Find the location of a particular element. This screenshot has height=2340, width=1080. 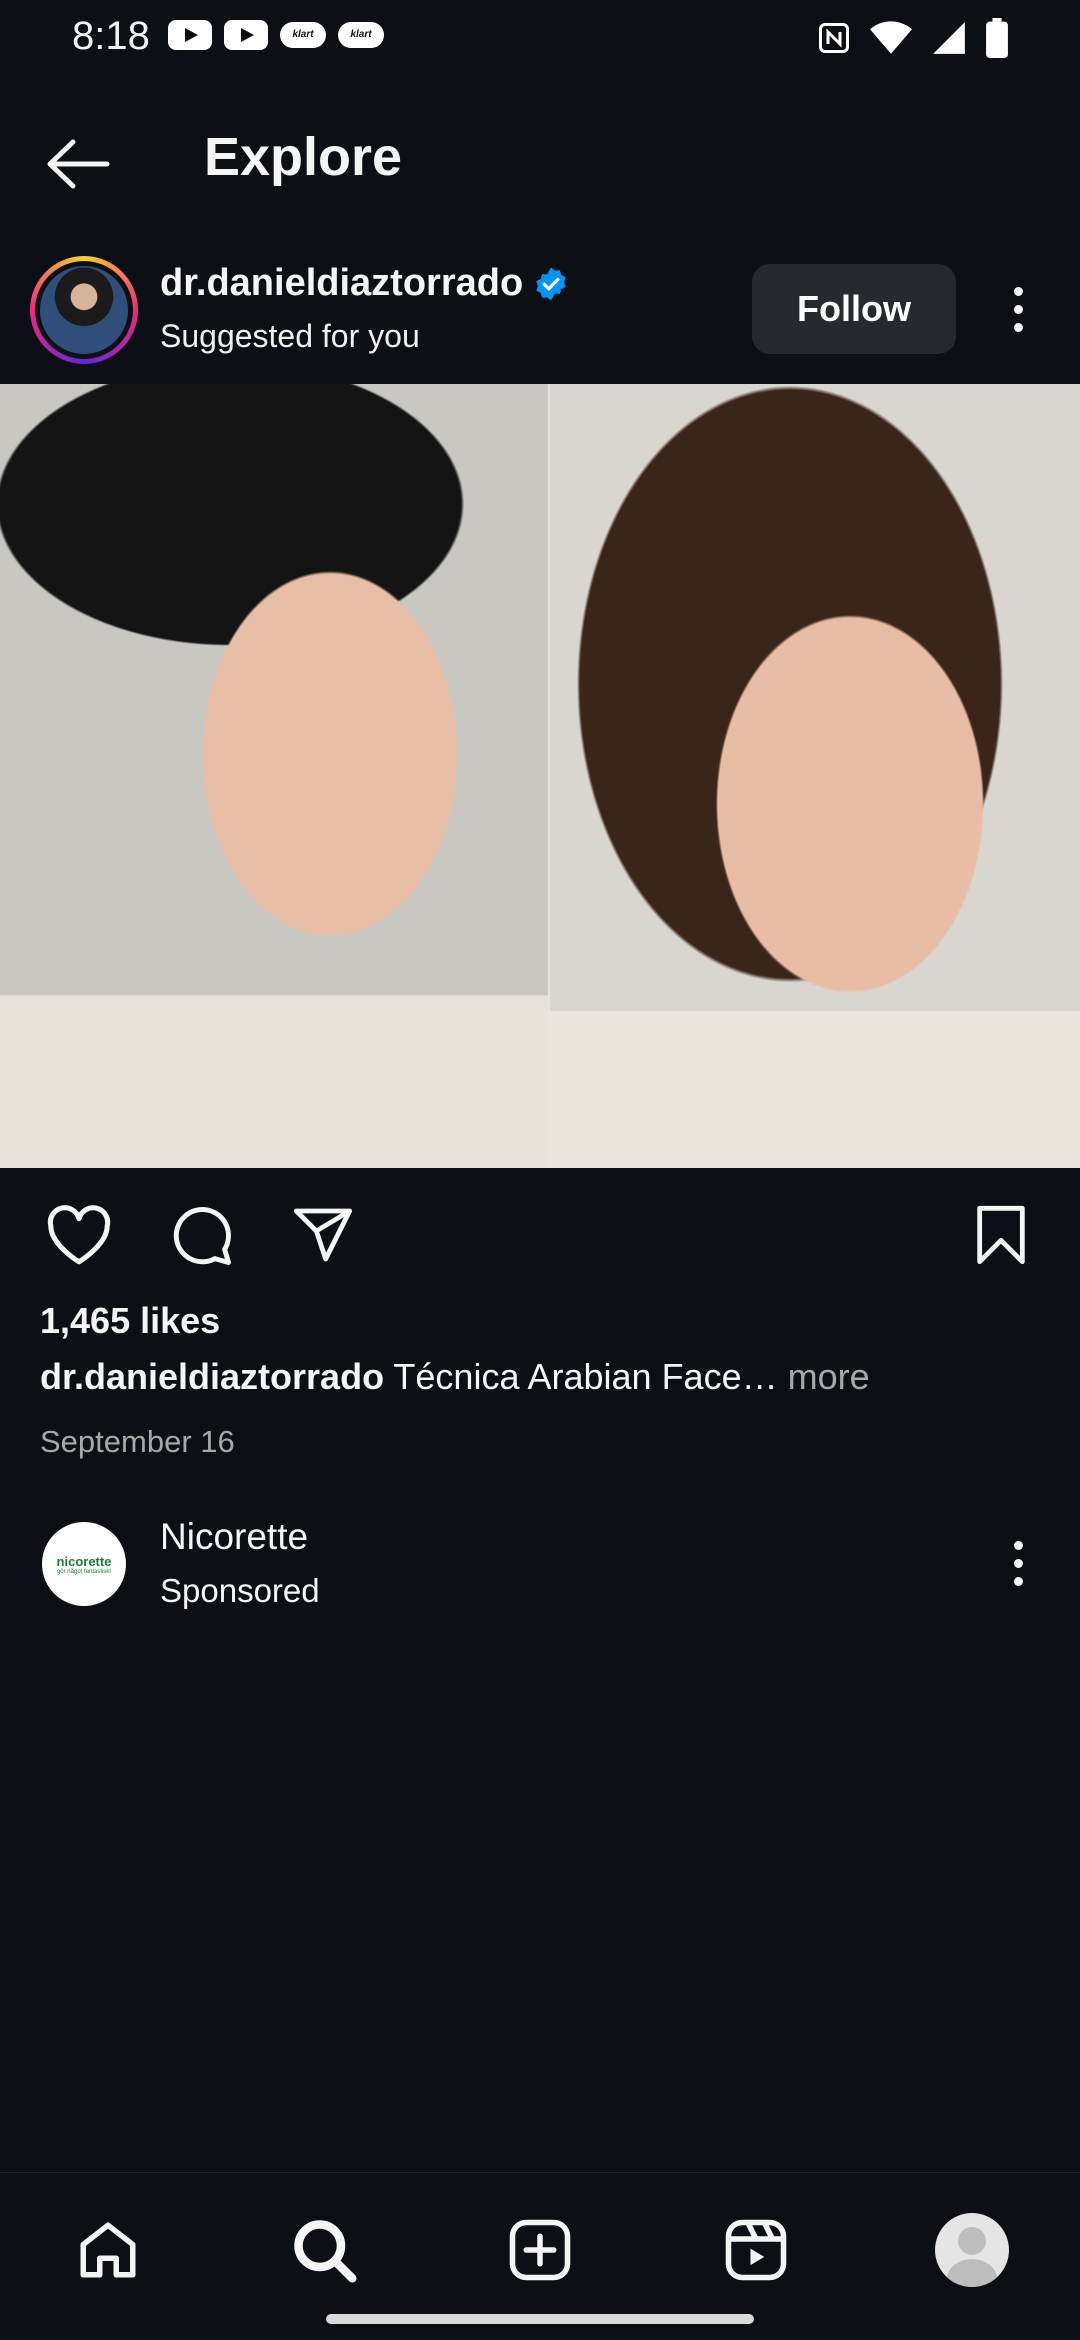

reels-icon is located at coordinates (756, 2250).